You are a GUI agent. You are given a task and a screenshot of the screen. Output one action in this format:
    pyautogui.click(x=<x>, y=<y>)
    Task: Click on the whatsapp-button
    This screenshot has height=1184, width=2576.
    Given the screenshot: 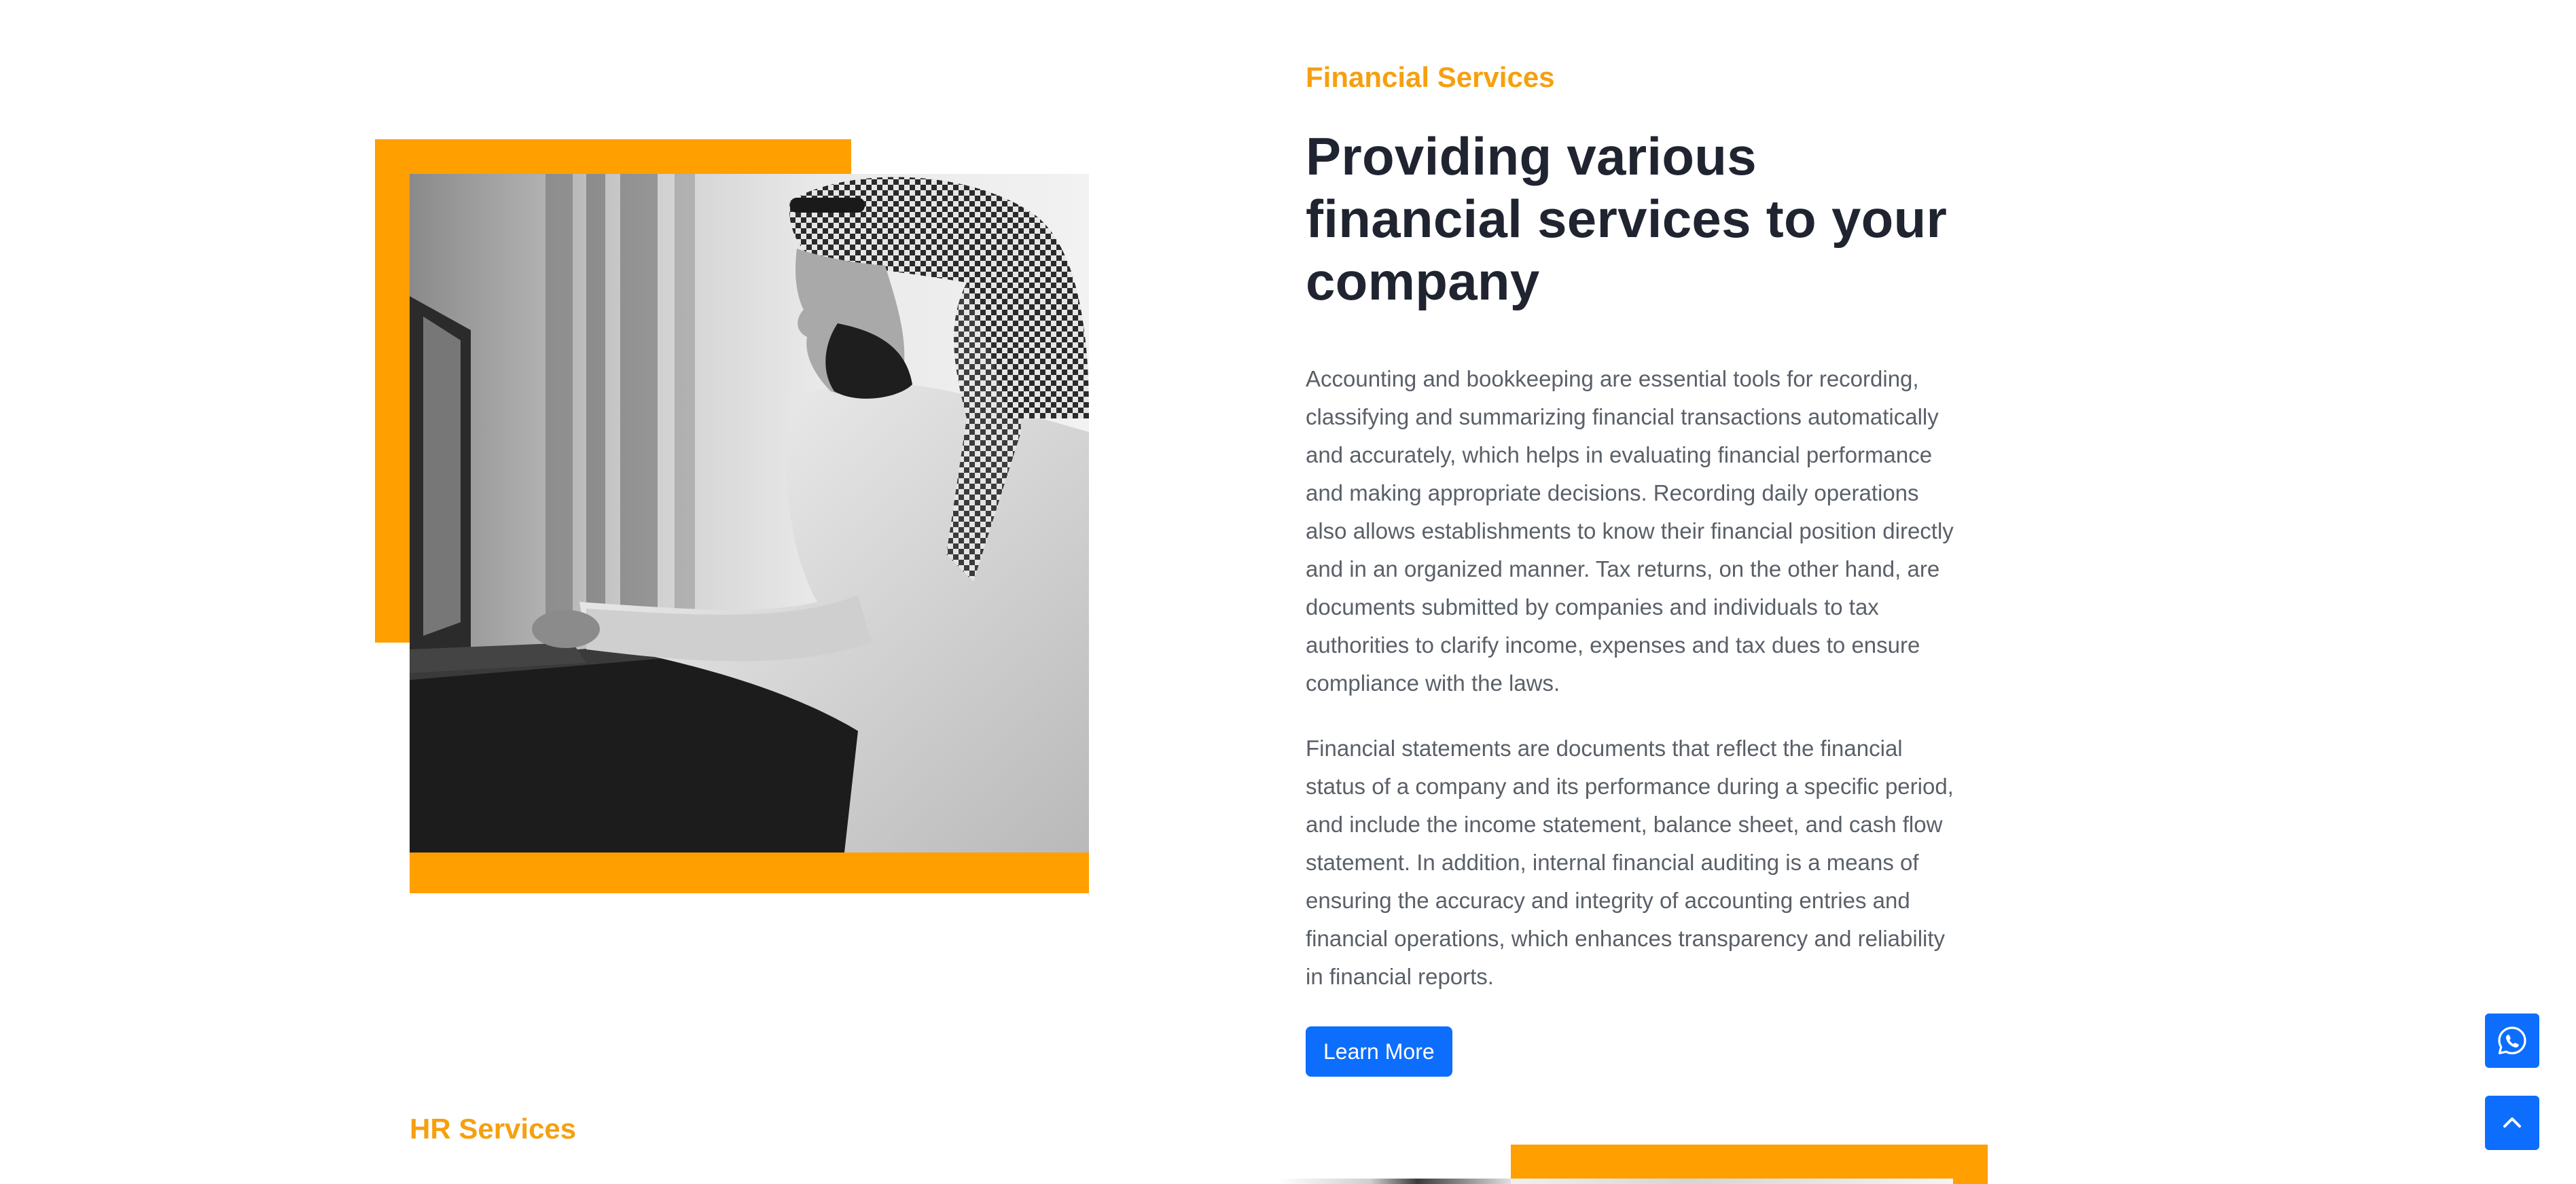 What is the action you would take?
    pyautogui.click(x=2512, y=1040)
    